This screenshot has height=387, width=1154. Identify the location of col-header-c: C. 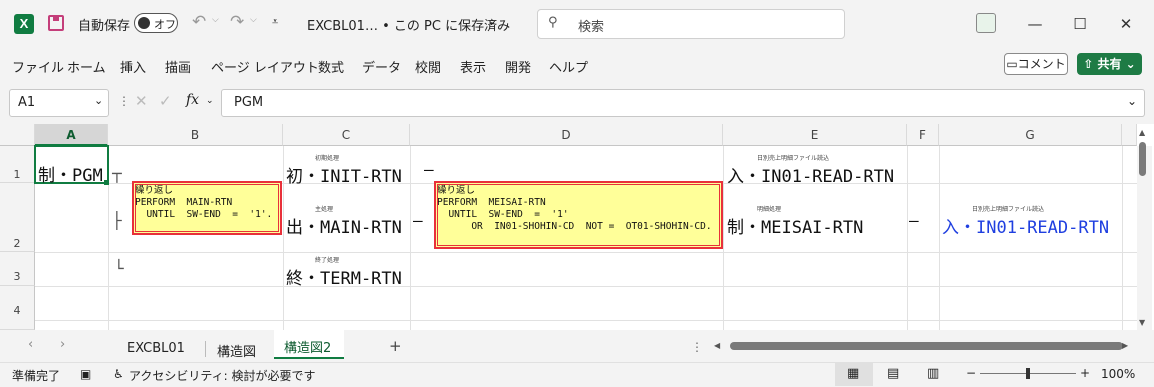
(346, 135).